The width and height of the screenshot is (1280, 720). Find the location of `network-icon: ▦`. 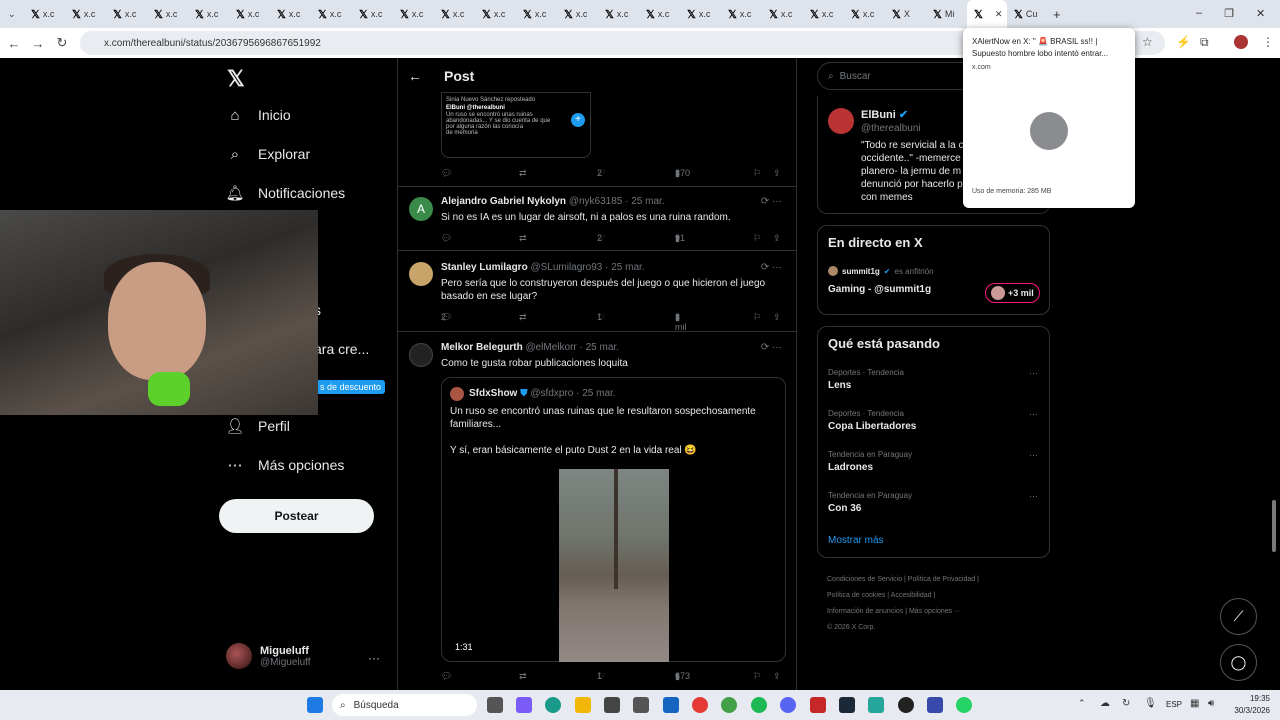

network-icon: ▦ is located at coordinates (1194, 703).